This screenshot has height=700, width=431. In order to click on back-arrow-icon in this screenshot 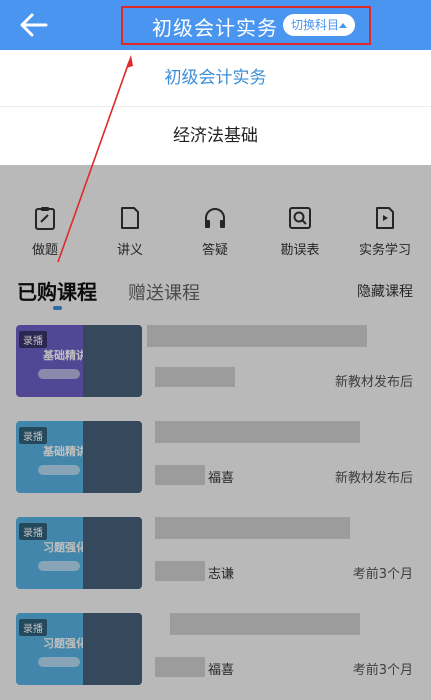, I will do `click(34, 25)`.